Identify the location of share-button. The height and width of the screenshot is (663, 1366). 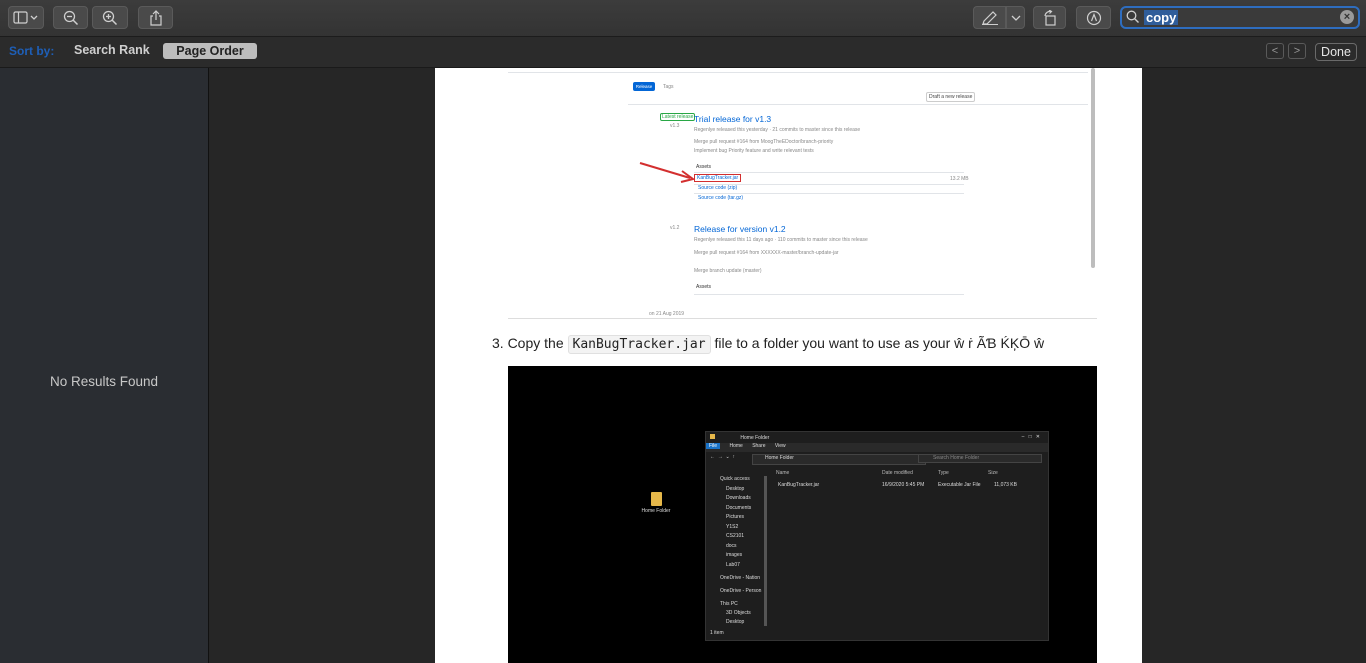
(155, 17).